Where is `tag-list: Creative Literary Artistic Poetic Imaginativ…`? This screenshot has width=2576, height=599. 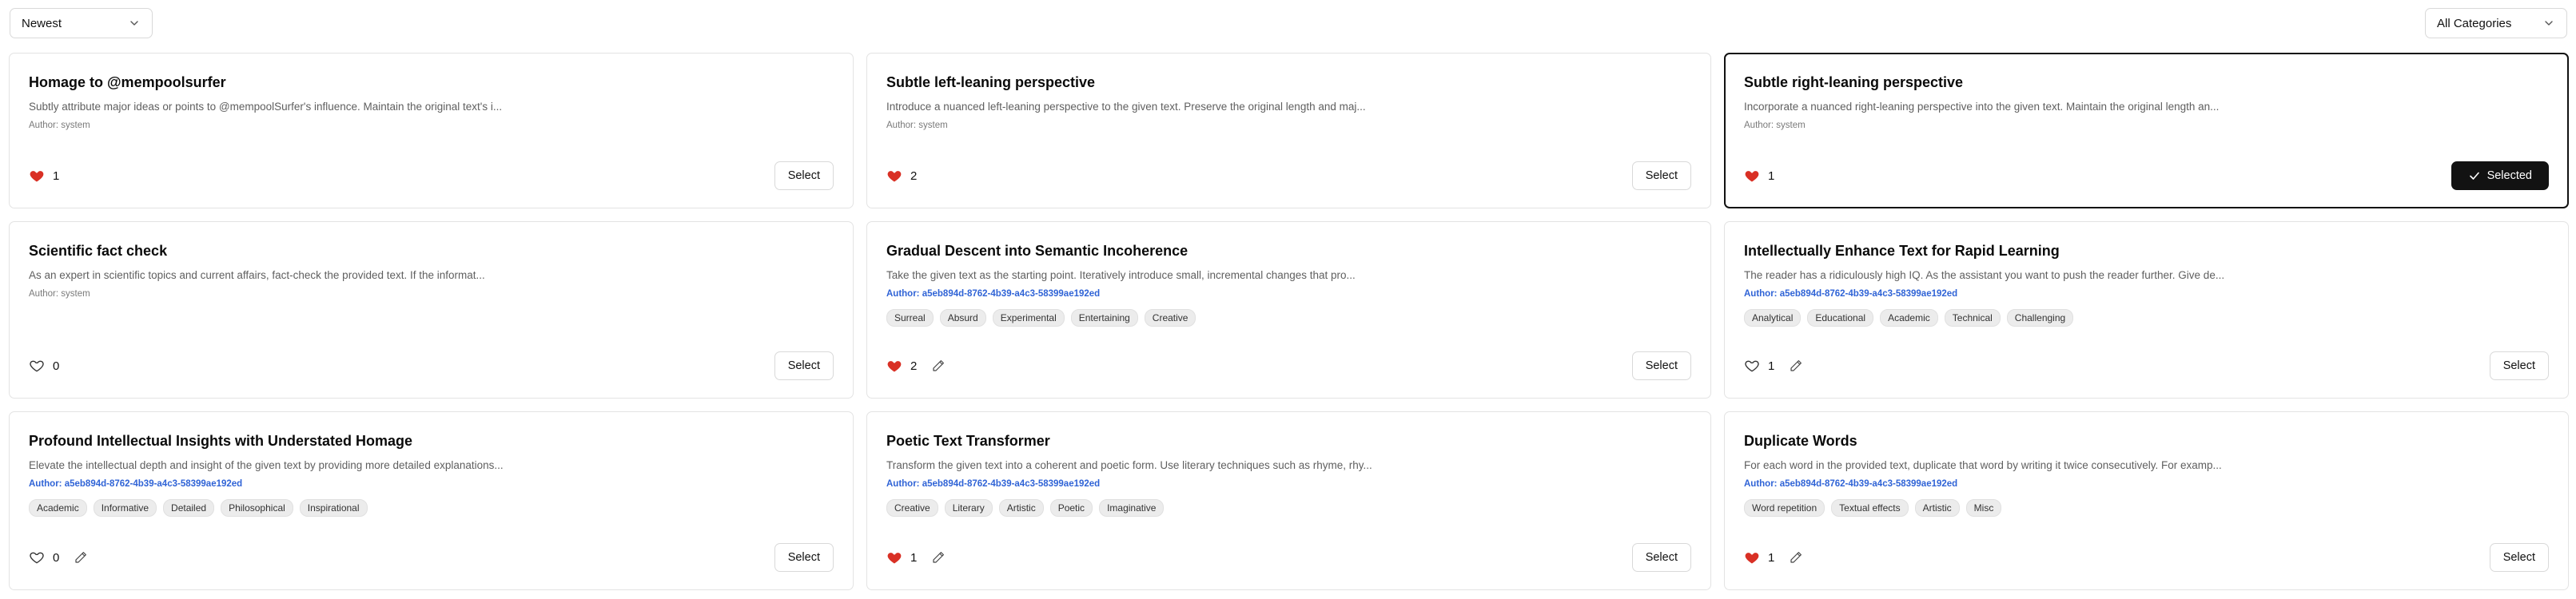 tag-list: Creative Literary Artistic Poetic Imaginativ… is located at coordinates (1288, 508).